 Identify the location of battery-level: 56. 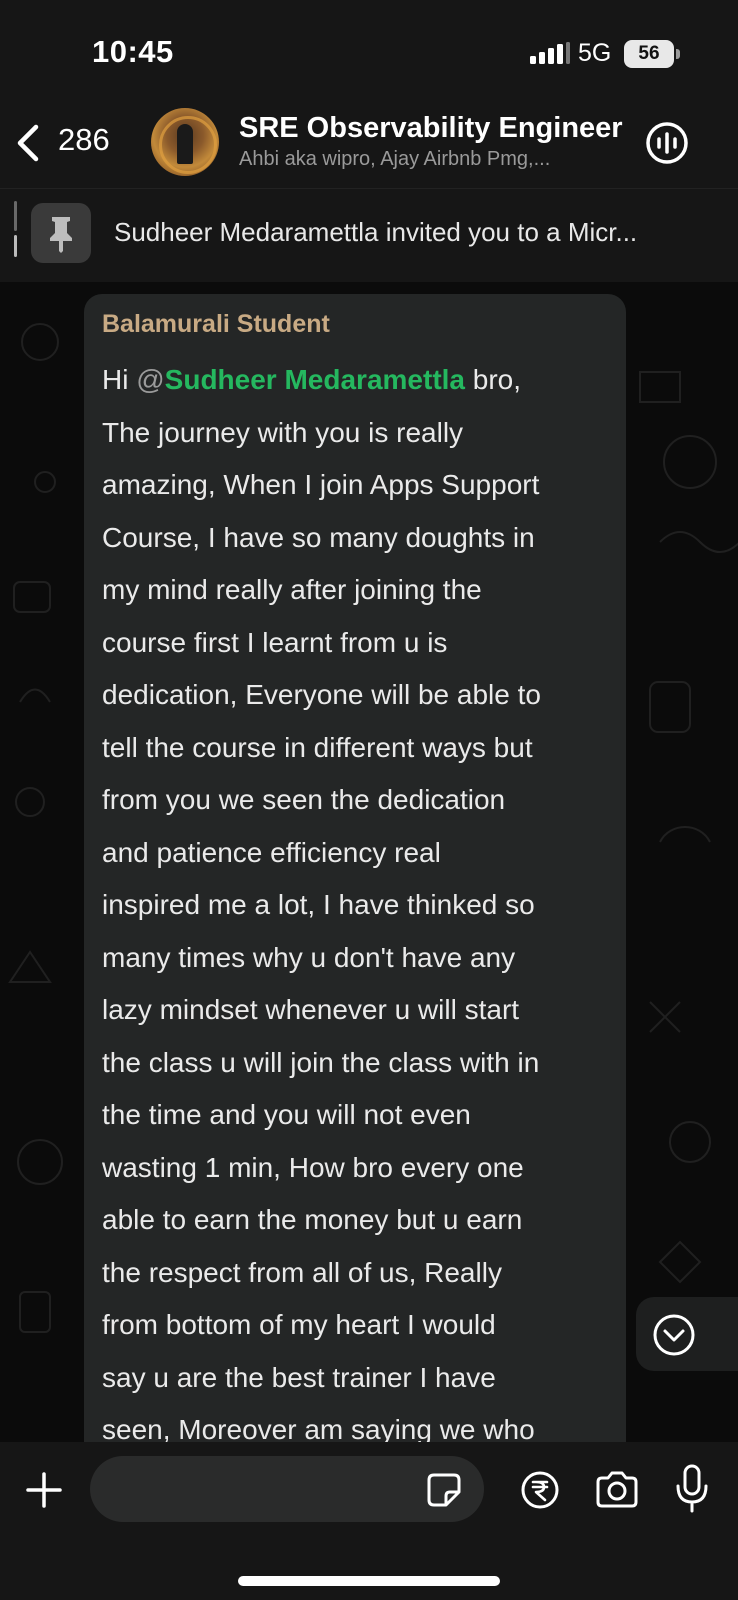
(649, 54).